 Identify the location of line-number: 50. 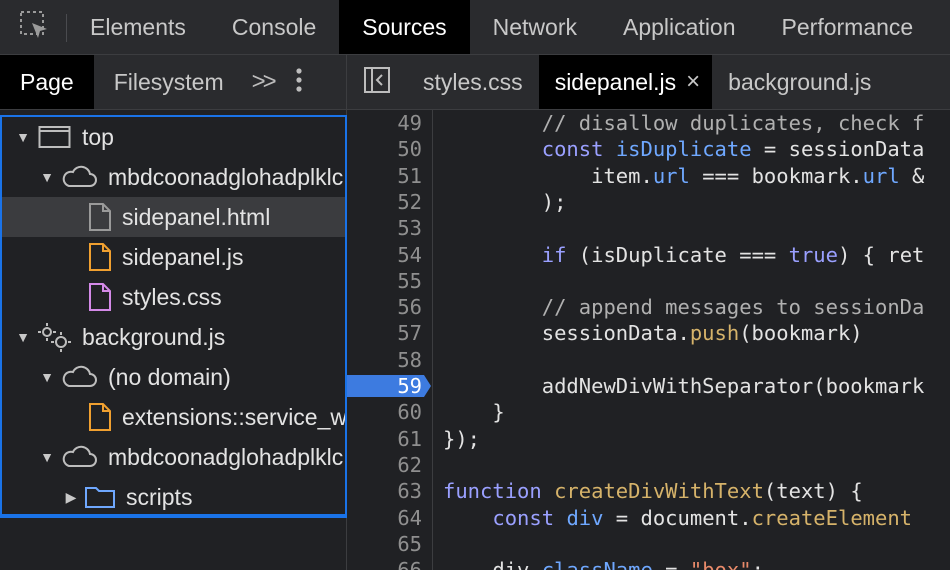
(384, 149).